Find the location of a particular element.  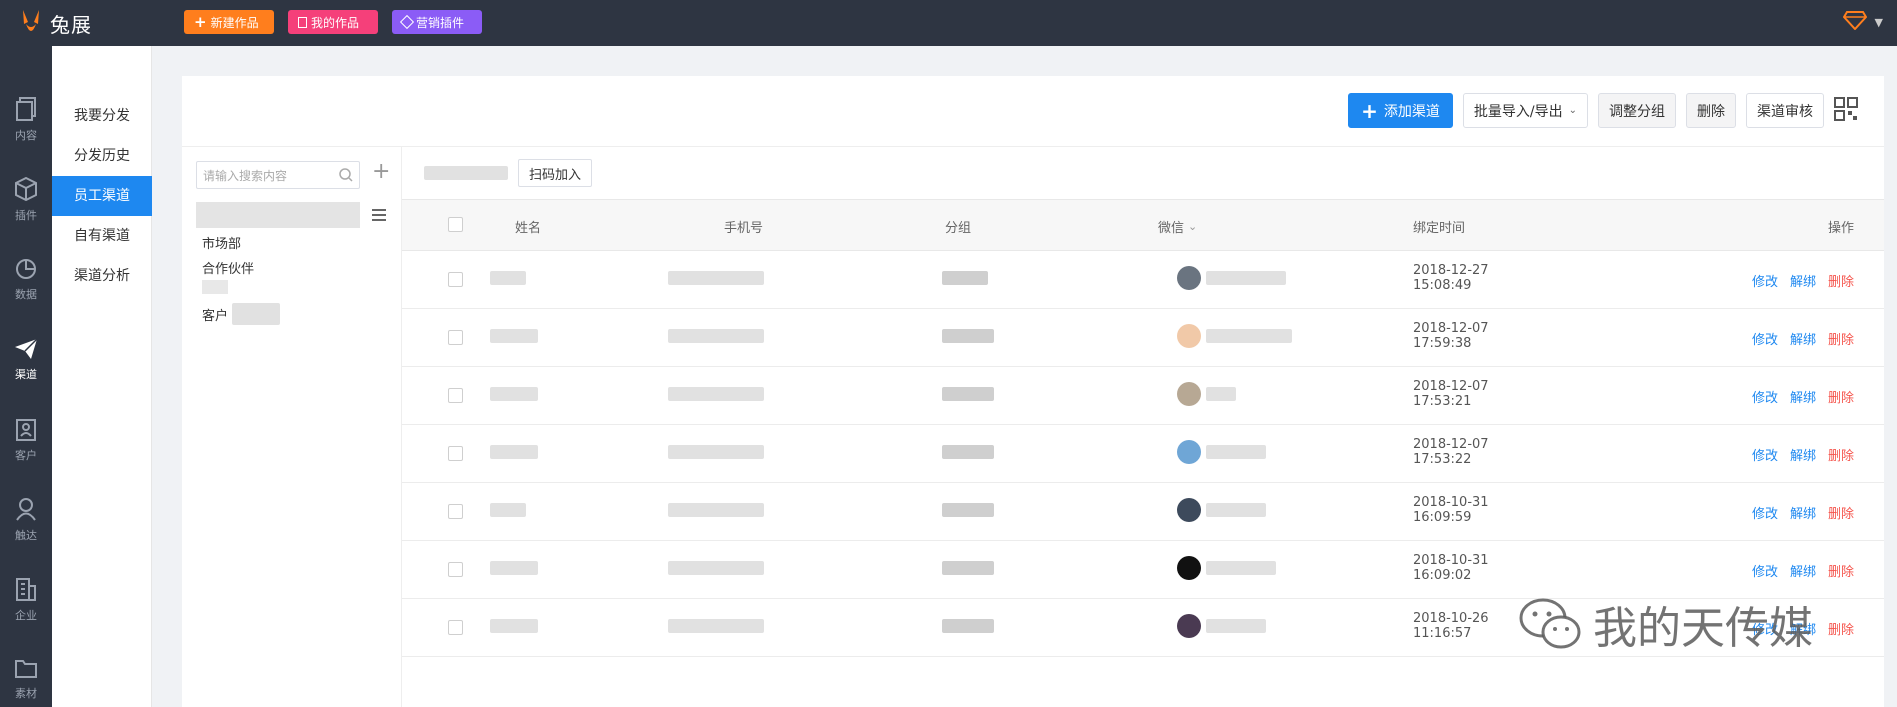

group-item-all is located at coordinates (278, 215).